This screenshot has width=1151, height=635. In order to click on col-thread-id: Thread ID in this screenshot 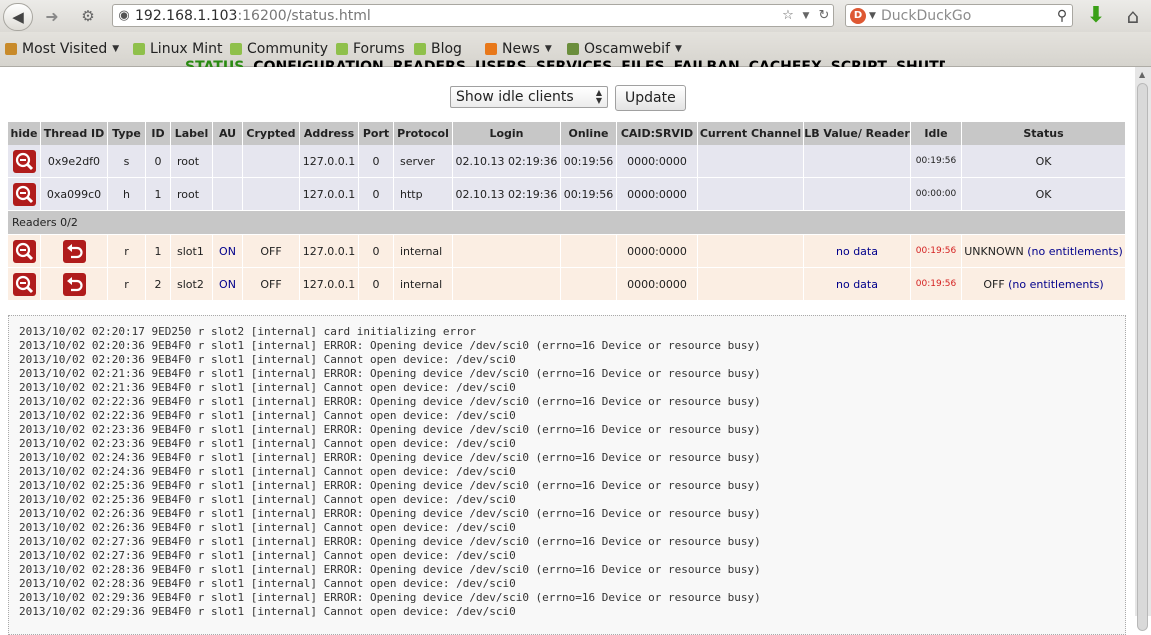, I will do `click(74, 133)`.